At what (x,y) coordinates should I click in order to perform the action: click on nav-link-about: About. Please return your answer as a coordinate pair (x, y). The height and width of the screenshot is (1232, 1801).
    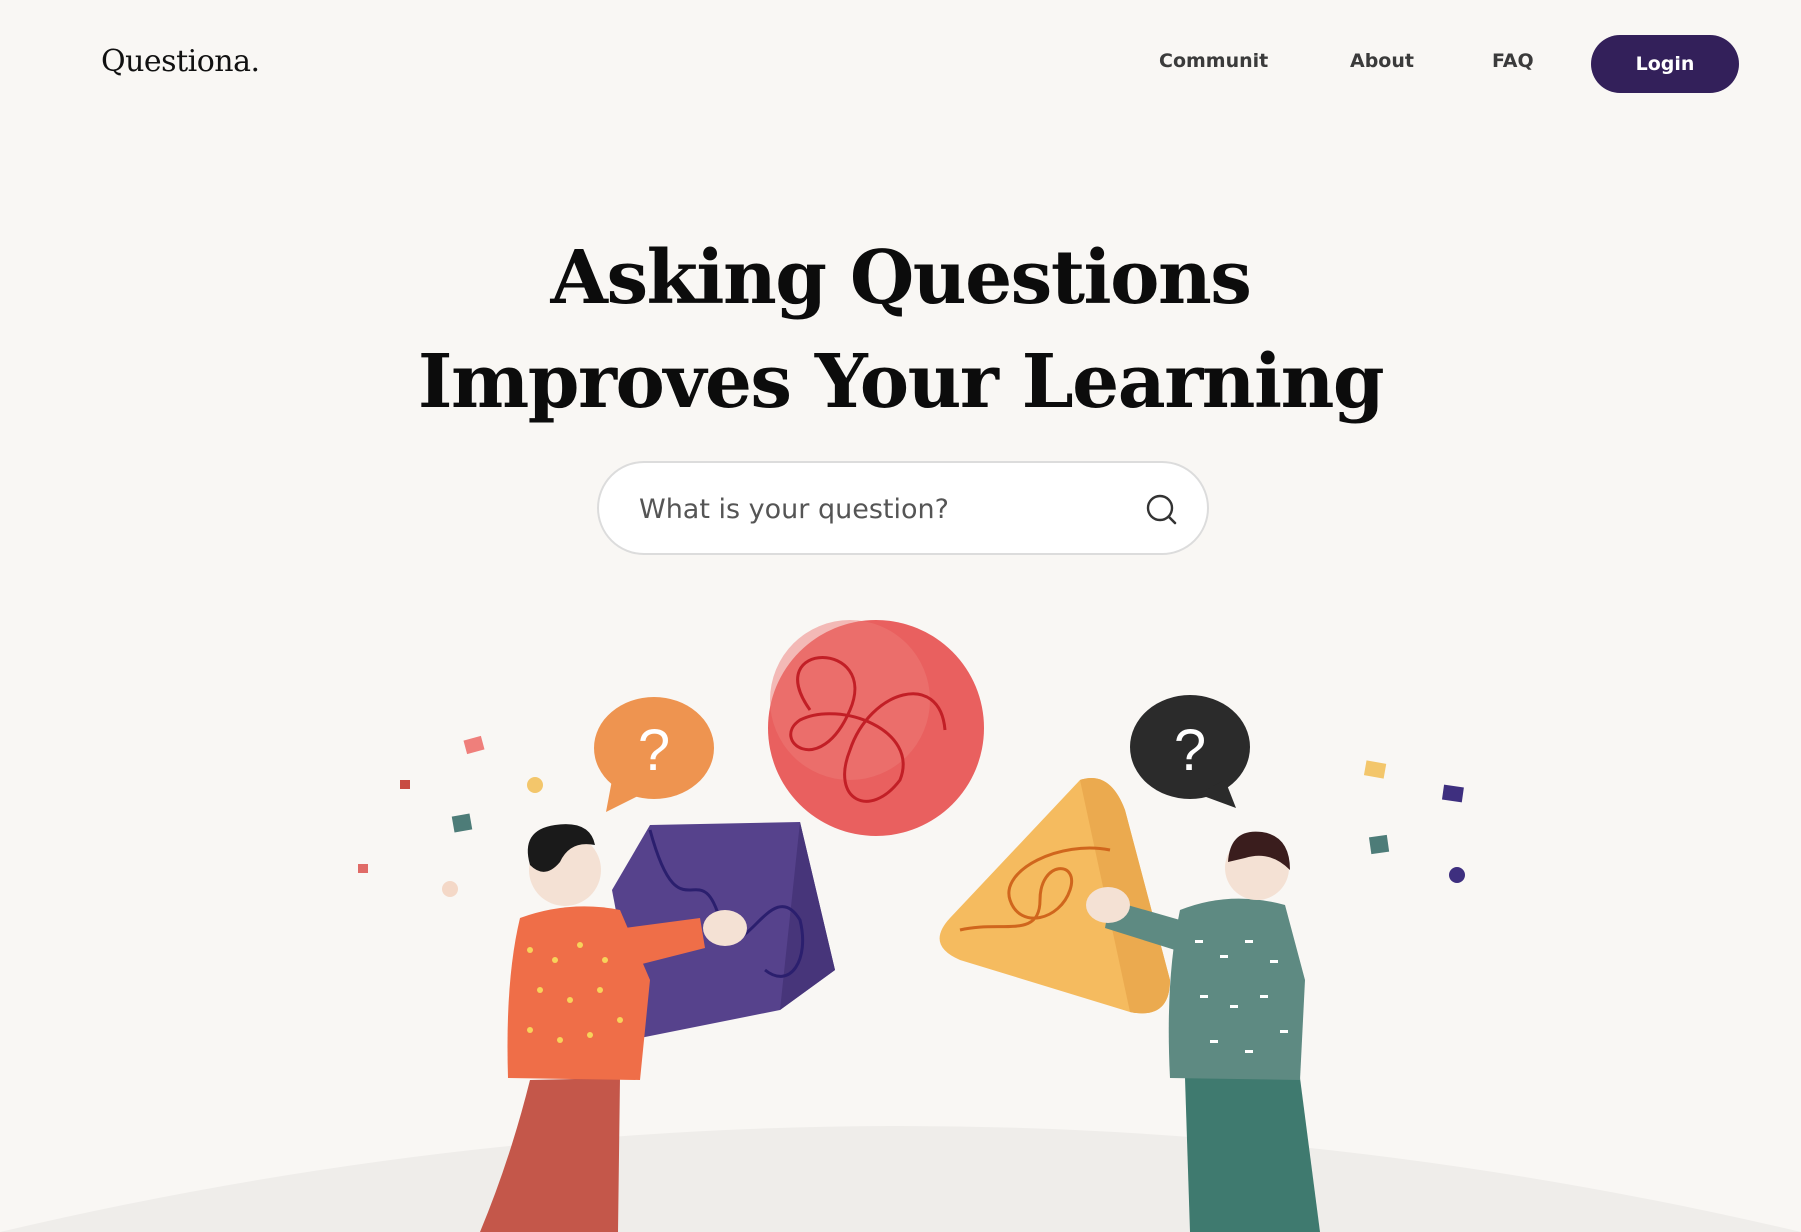
    Looking at the image, I should click on (1382, 61).